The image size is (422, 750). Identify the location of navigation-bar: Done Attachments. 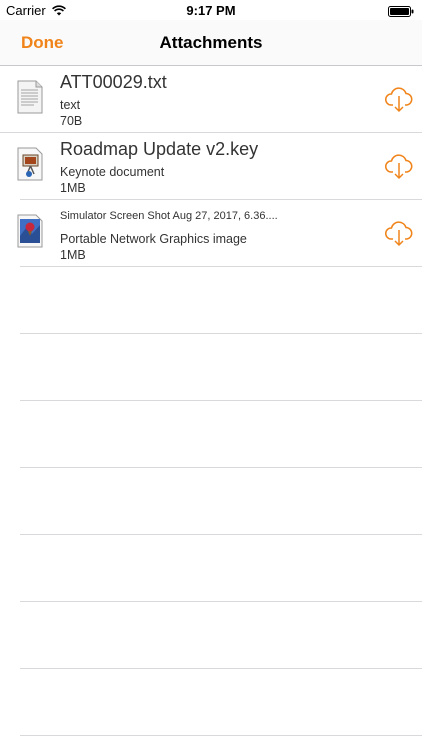
(211, 43).